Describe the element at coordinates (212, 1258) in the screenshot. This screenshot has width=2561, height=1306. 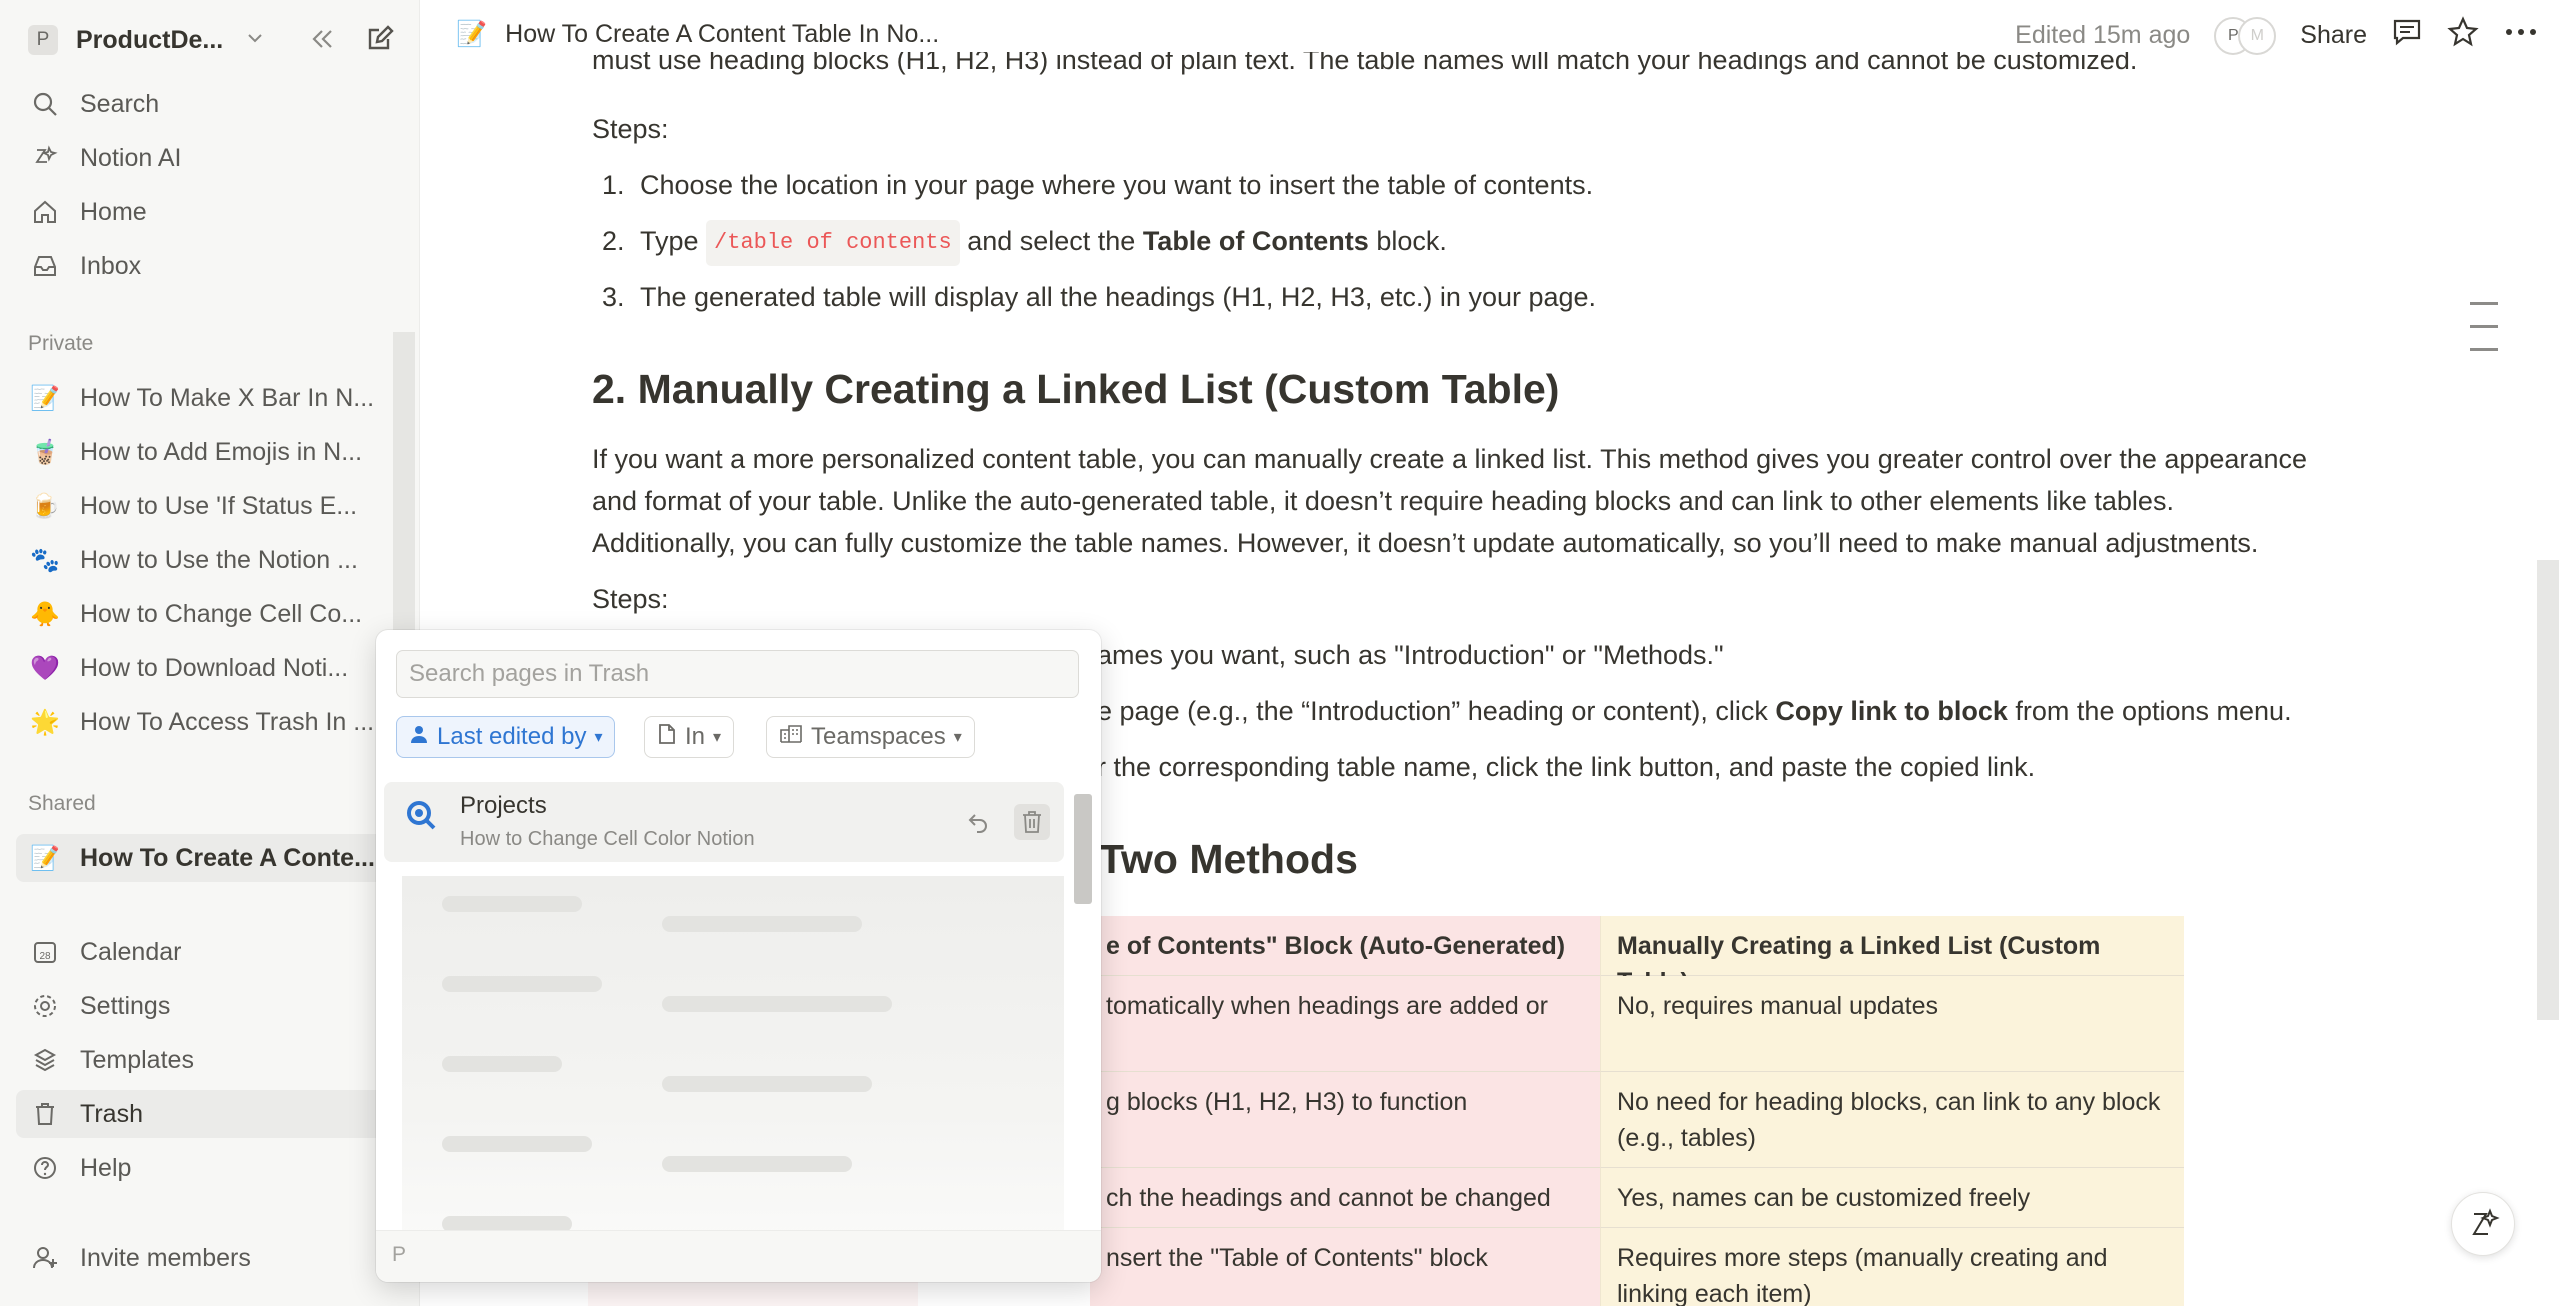
I see `invite-members-button: Invite members` at that location.